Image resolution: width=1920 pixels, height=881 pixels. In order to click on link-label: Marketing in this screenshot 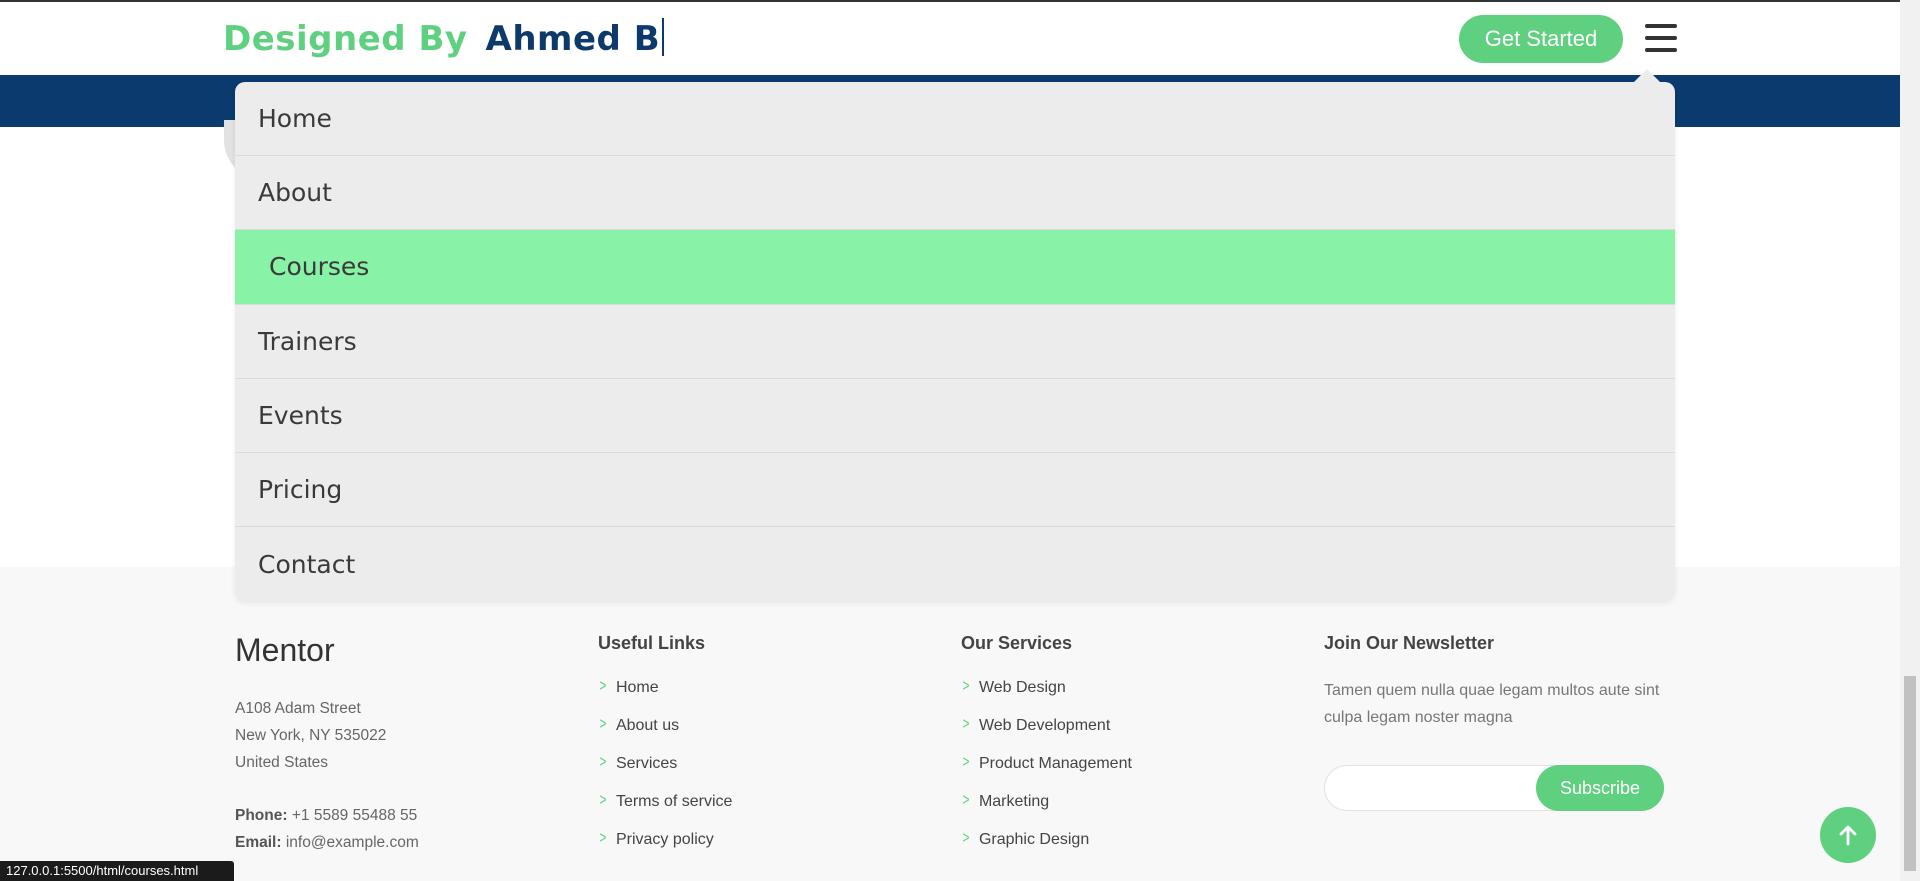, I will do `click(1014, 801)`.